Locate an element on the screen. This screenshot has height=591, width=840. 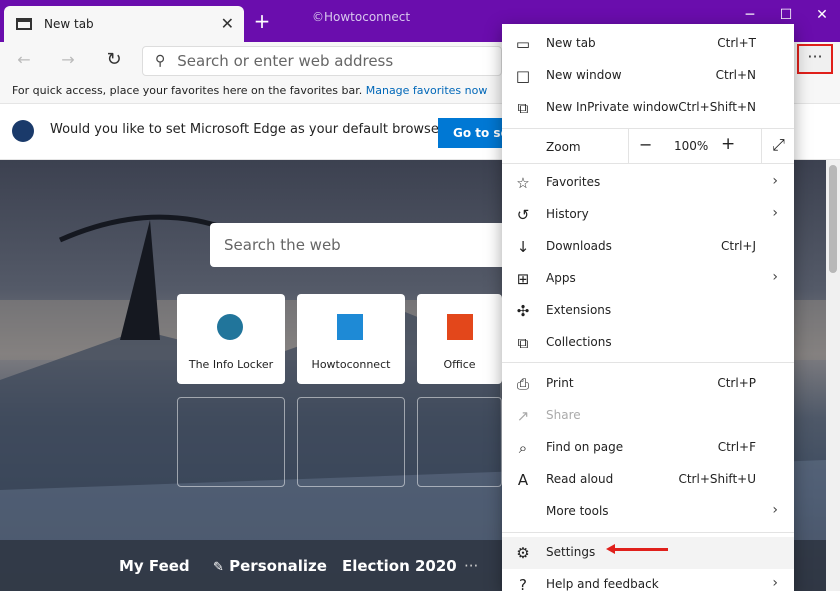
new-window-icon: □ is located at coordinates (523, 76).